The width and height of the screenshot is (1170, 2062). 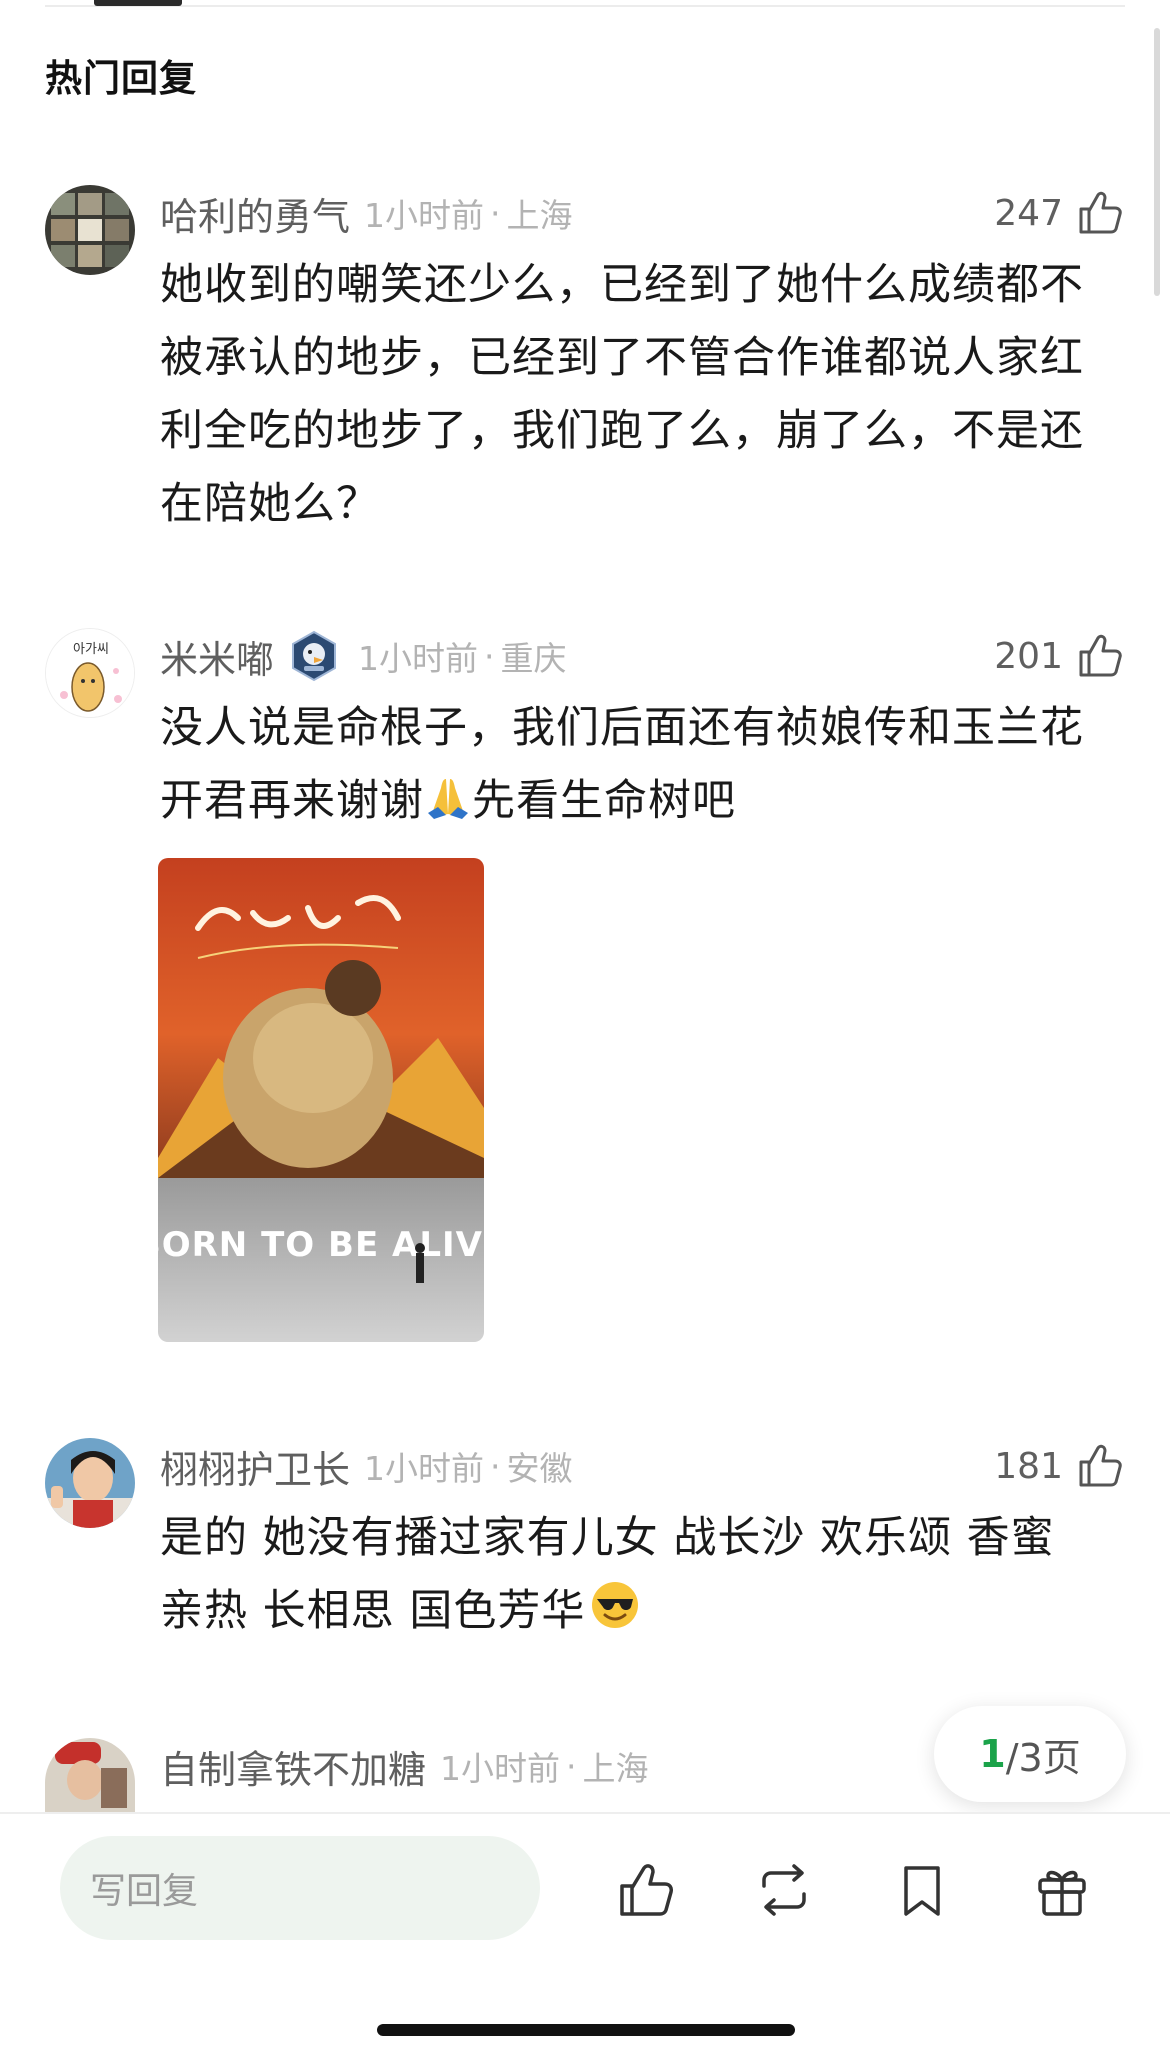 I want to click on comment-text: 没人说是命根子，我们后面还有祯娘传和玉兰花开君再来谢谢 先看生命树吧, so click(x=625, y=765).